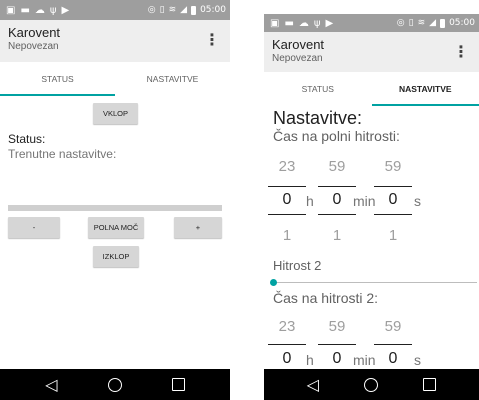 The image size is (479, 400). I want to click on speed2-label: Hitrost 2, so click(297, 265).